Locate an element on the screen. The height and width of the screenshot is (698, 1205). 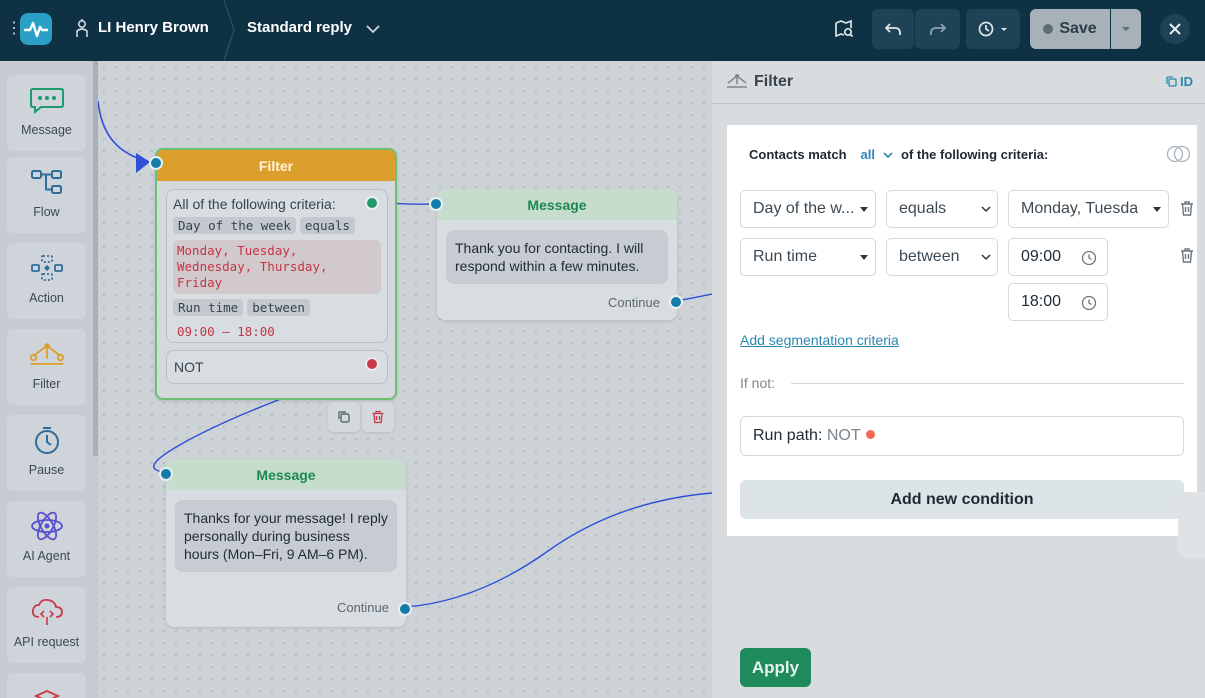
bot-name: LI Henry Brown is located at coordinates (153, 27).